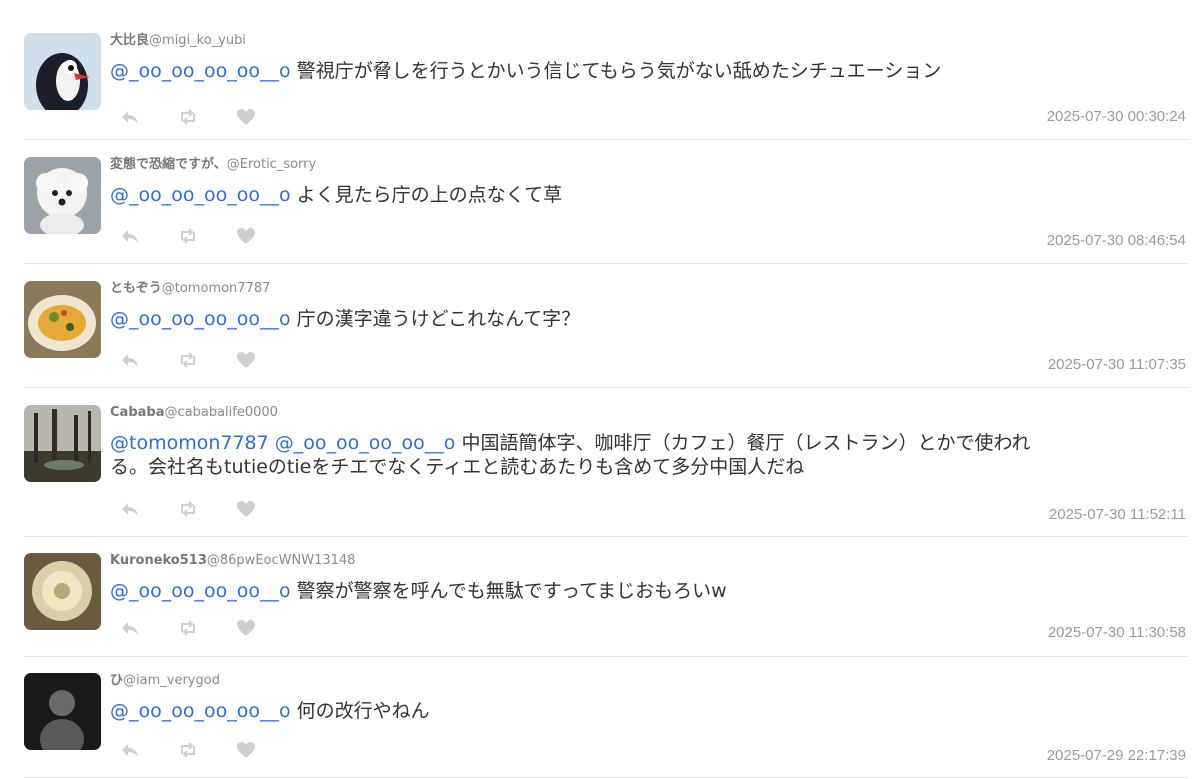 This screenshot has height=779, width=1200. I want to click on food-avatar, so click(62, 319).